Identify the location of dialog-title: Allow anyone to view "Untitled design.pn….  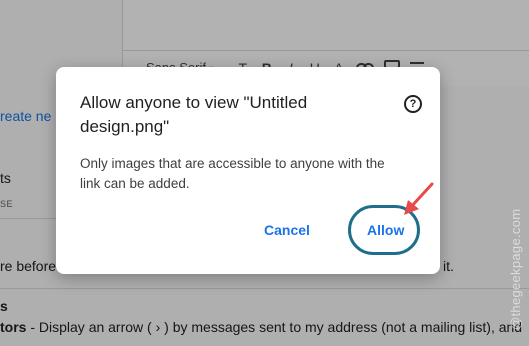
(194, 114).